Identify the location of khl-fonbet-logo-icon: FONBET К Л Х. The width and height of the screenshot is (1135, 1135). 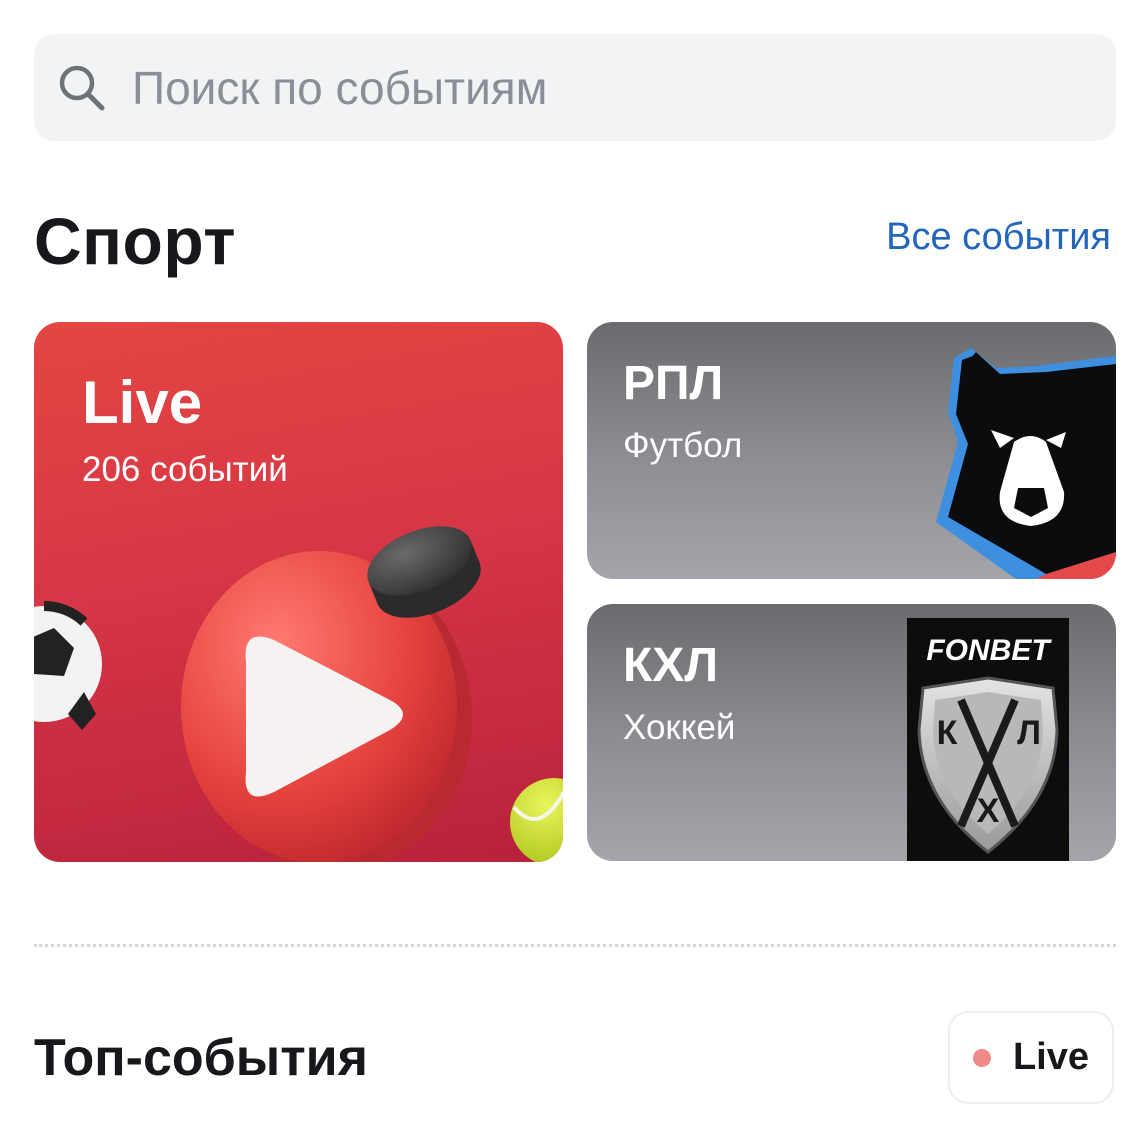
(988, 739).